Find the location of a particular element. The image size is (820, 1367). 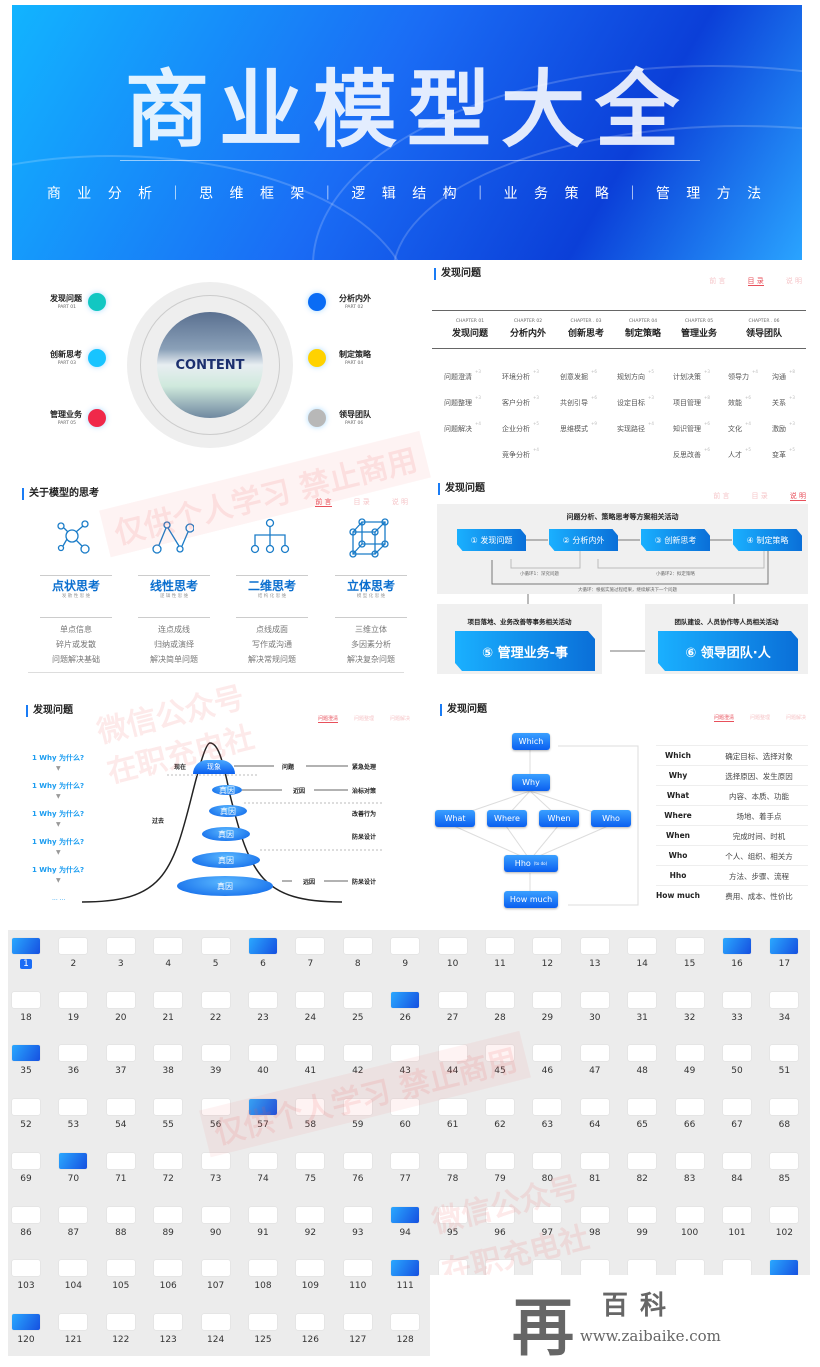

slide-number: 122 is located at coordinates (121, 1340).